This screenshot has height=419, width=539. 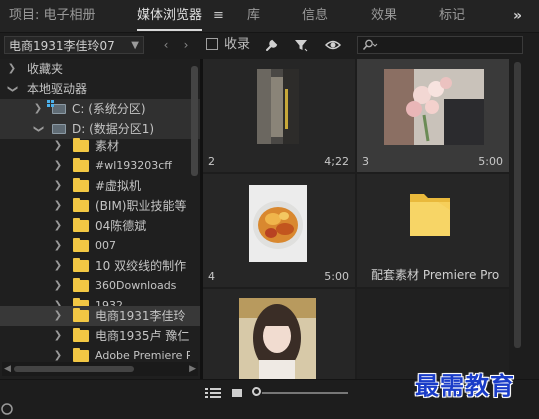 I want to click on watermark-text: 最需教育, so click(x=465, y=385).